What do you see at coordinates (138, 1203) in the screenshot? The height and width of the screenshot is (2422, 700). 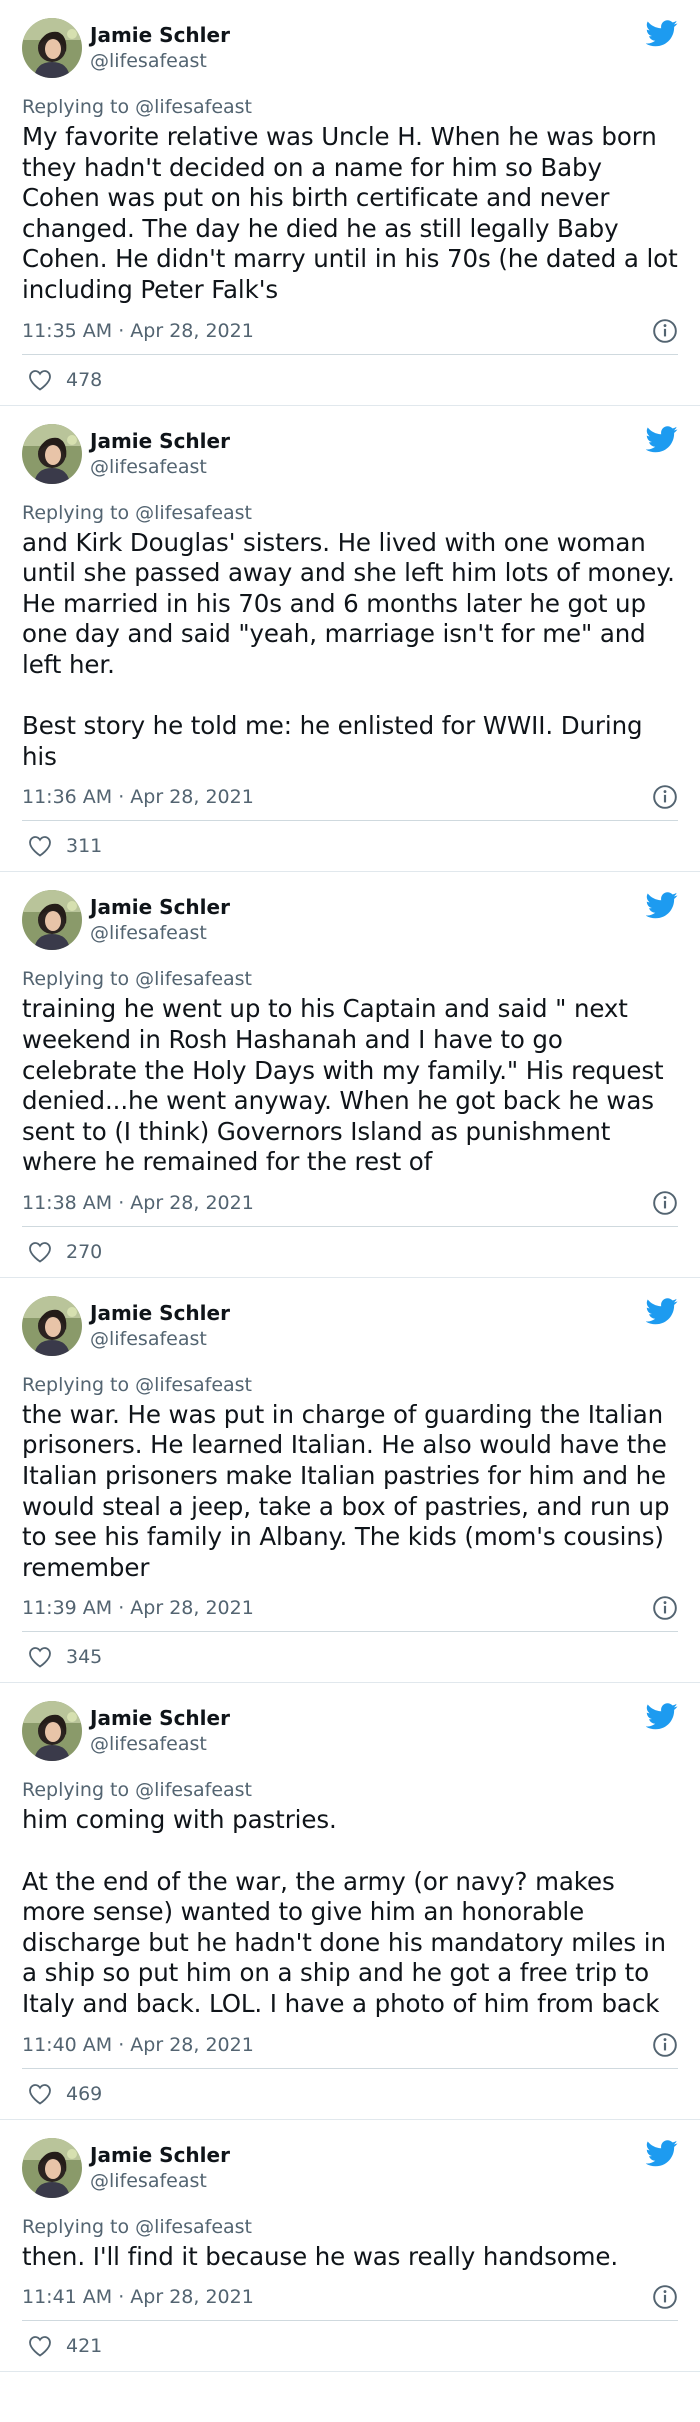 I see `timestamp: 11:38 AM · Apr 28, 2021` at bounding box center [138, 1203].